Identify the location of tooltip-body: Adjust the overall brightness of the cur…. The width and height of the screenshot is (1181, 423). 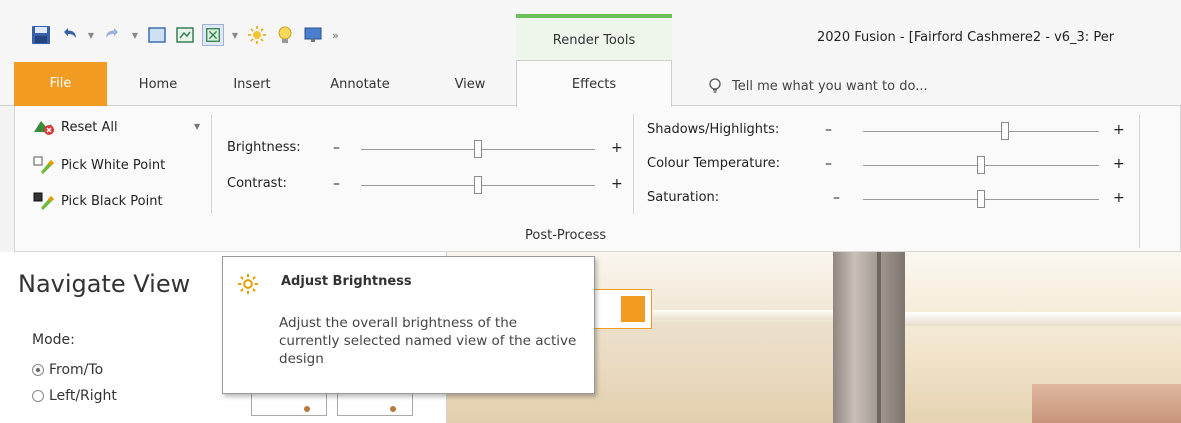
(428, 341).